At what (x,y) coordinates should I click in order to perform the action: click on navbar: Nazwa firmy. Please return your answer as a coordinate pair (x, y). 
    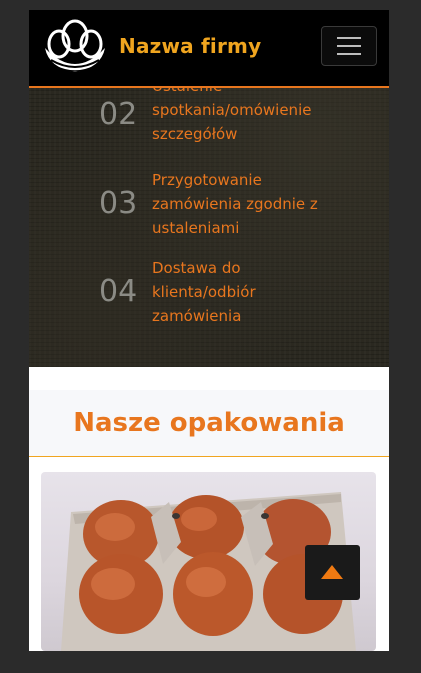
    Looking at the image, I should click on (209, 49).